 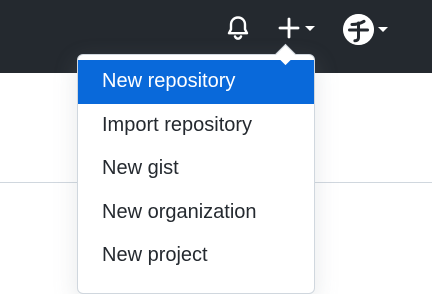 I want to click on user-menu-button, so click(x=365, y=29).